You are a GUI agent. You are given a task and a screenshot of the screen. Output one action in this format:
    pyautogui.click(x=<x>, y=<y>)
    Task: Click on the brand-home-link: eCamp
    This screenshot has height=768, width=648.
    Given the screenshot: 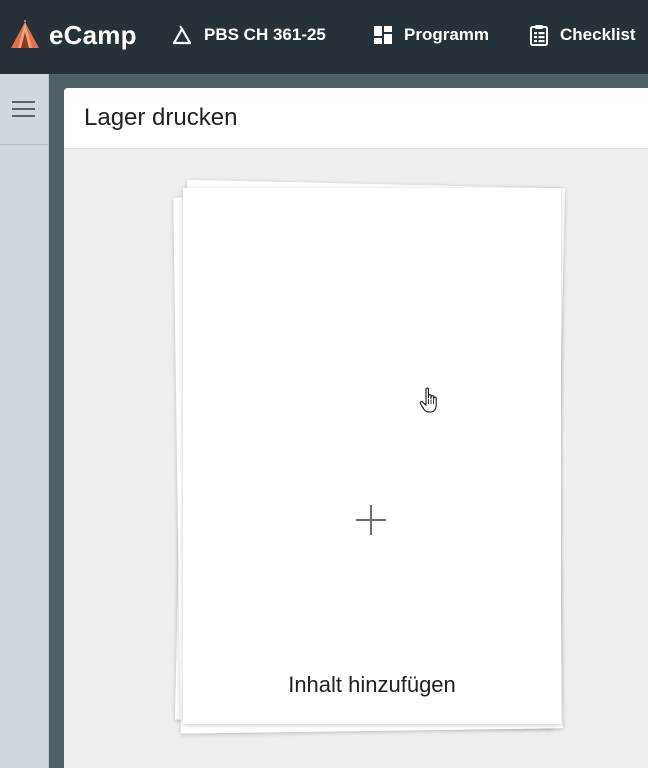 What is the action you would take?
    pyautogui.click(x=73, y=35)
    